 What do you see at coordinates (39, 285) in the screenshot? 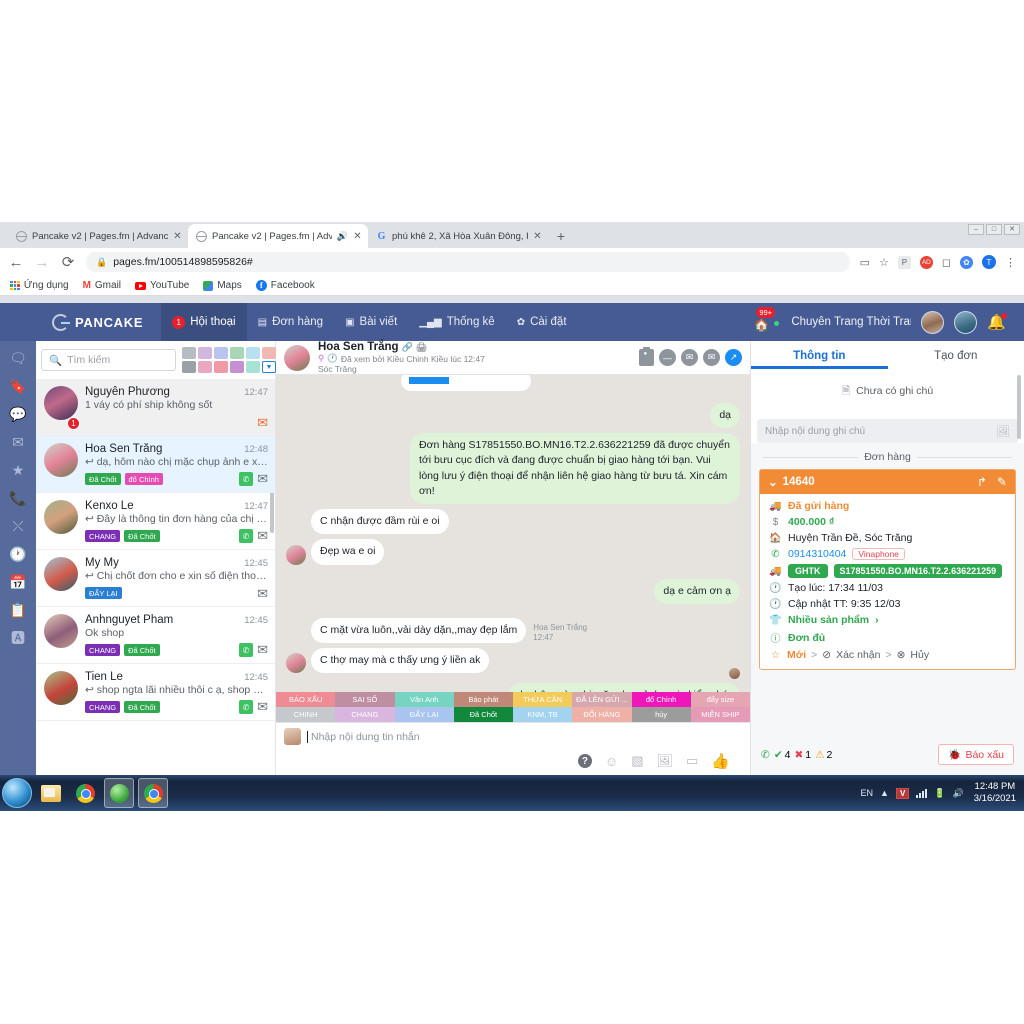
I see `bookmark-apps: Ứng dụng` at bounding box center [39, 285].